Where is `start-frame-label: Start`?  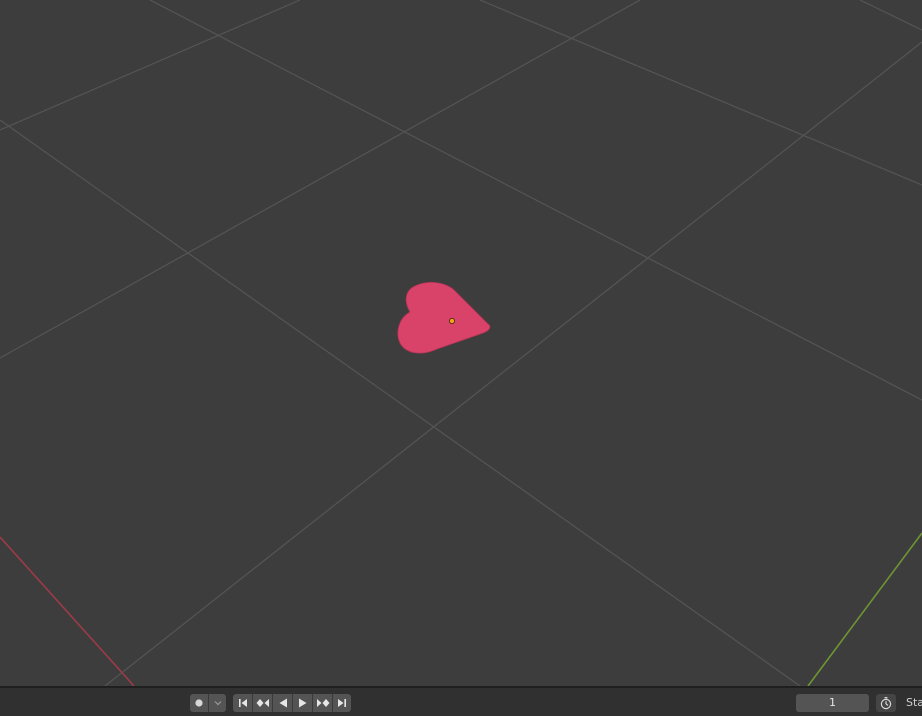
start-frame-label: Start is located at coordinates (914, 703).